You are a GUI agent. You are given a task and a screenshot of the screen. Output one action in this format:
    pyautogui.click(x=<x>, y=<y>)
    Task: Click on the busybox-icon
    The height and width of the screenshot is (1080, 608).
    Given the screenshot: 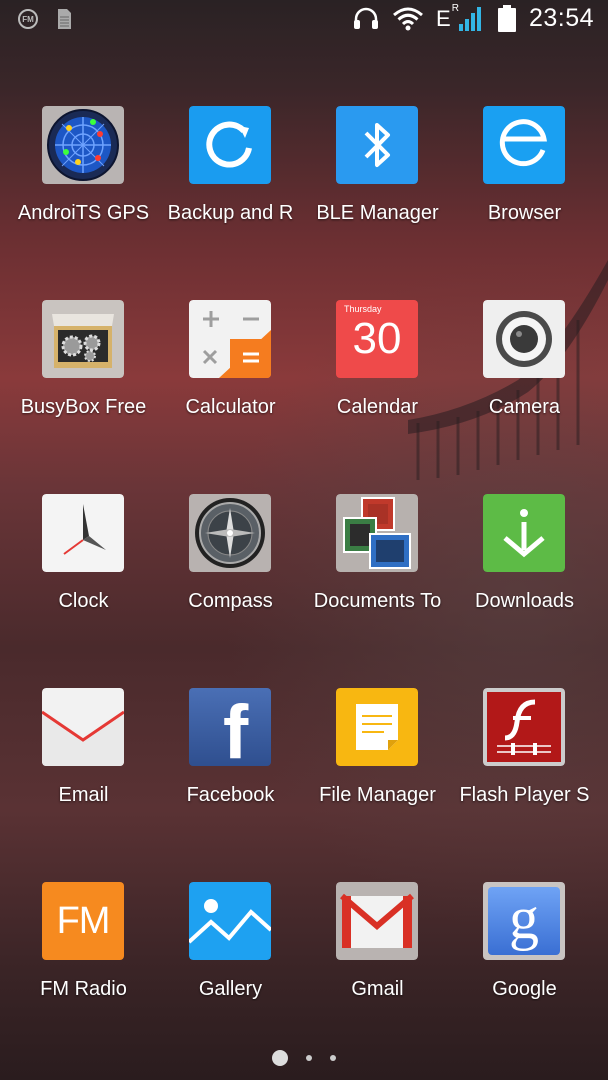 What is the action you would take?
    pyautogui.click(x=83, y=339)
    